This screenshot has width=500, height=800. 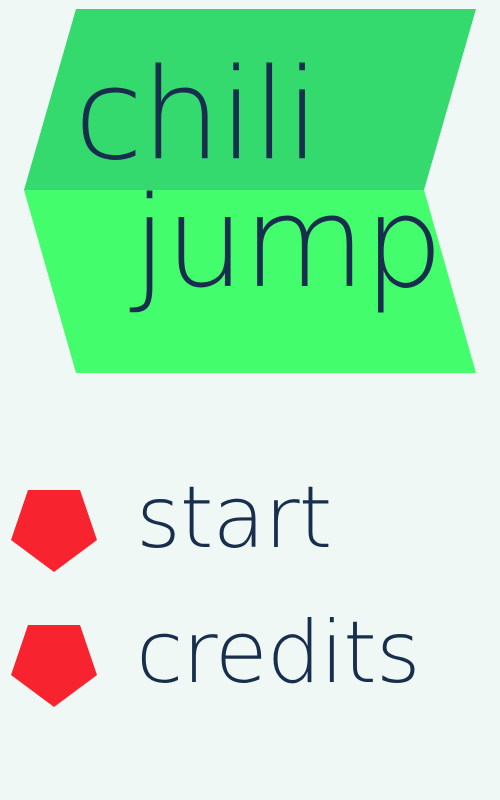 What do you see at coordinates (197, 114) in the screenshot?
I see `game-title-line-1: chili` at bounding box center [197, 114].